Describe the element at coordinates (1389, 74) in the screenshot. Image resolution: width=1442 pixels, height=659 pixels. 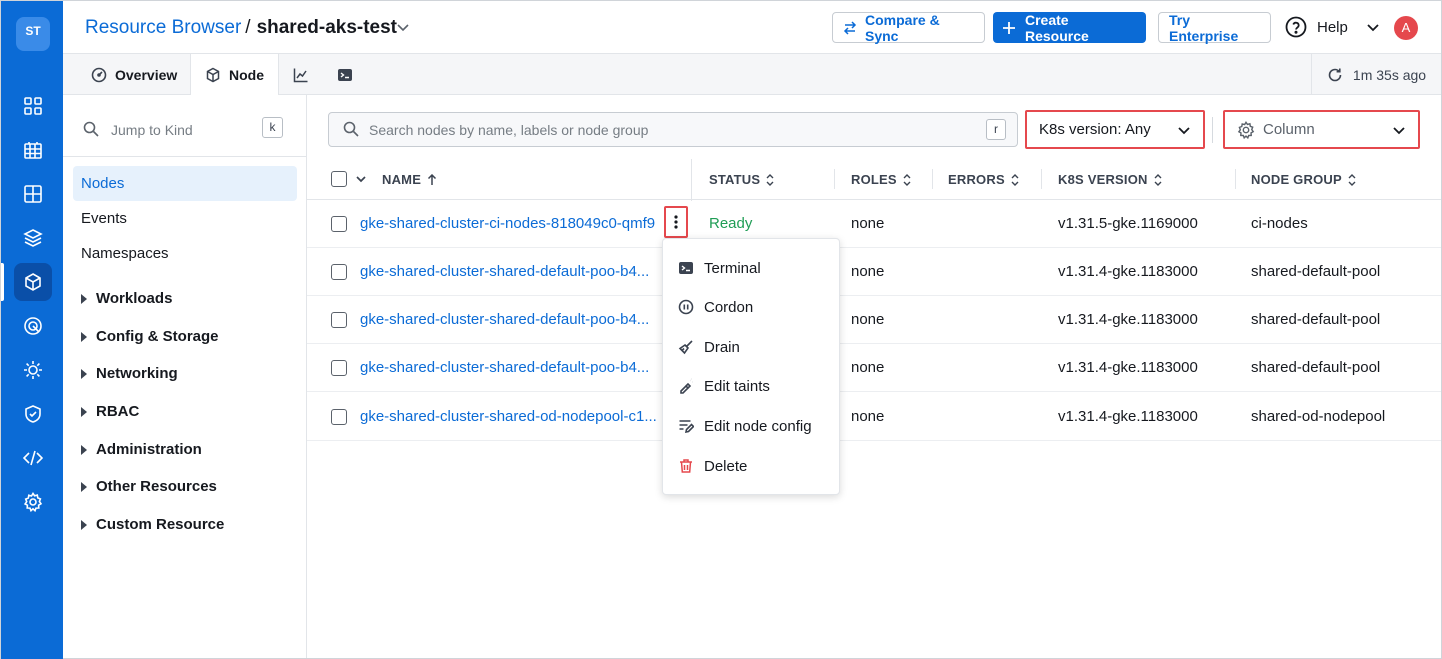
I see `last-refresh-text: 1m 35s ago` at that location.